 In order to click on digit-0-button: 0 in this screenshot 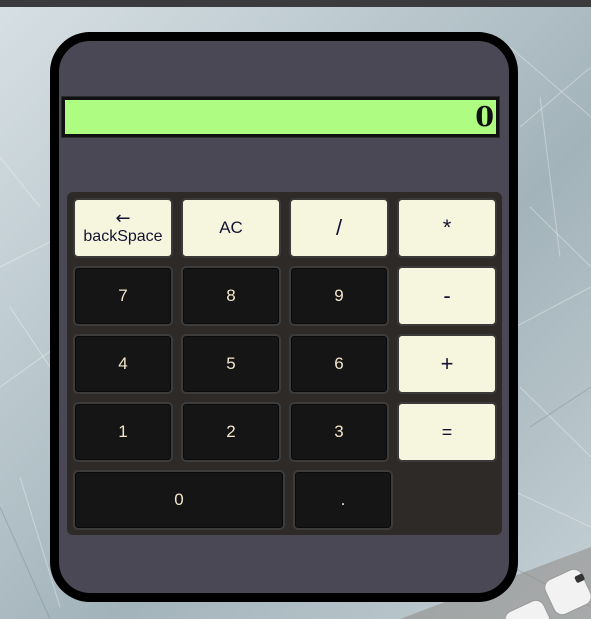, I will do `click(179, 500)`.